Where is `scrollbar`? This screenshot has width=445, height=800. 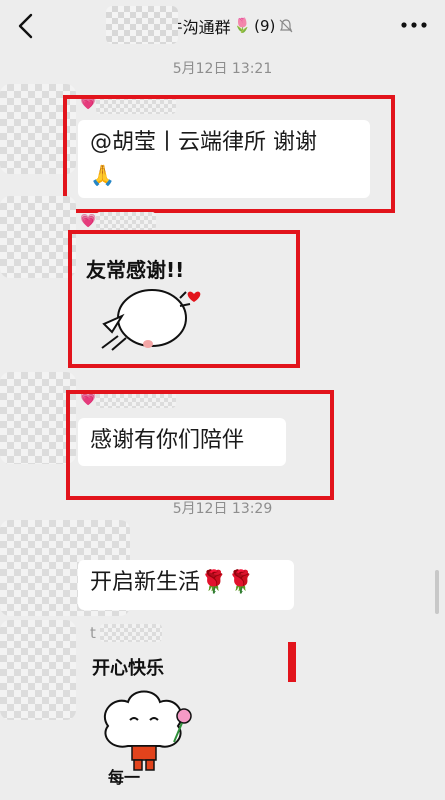
scrollbar is located at coordinates (437, 592).